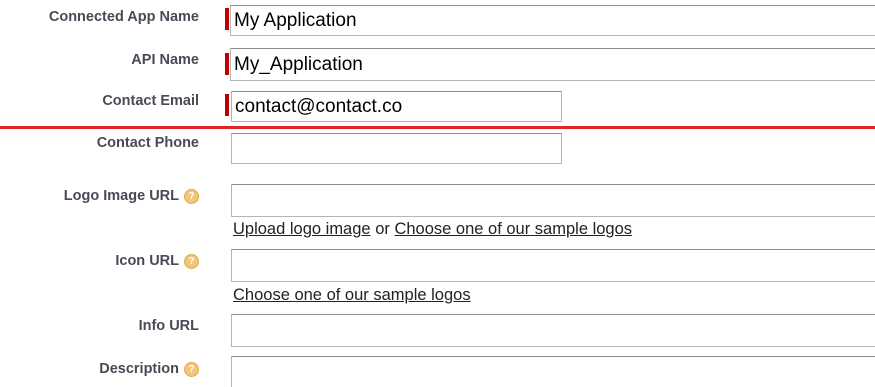  What do you see at coordinates (553, 371) in the screenshot?
I see `description-textarea` at bounding box center [553, 371].